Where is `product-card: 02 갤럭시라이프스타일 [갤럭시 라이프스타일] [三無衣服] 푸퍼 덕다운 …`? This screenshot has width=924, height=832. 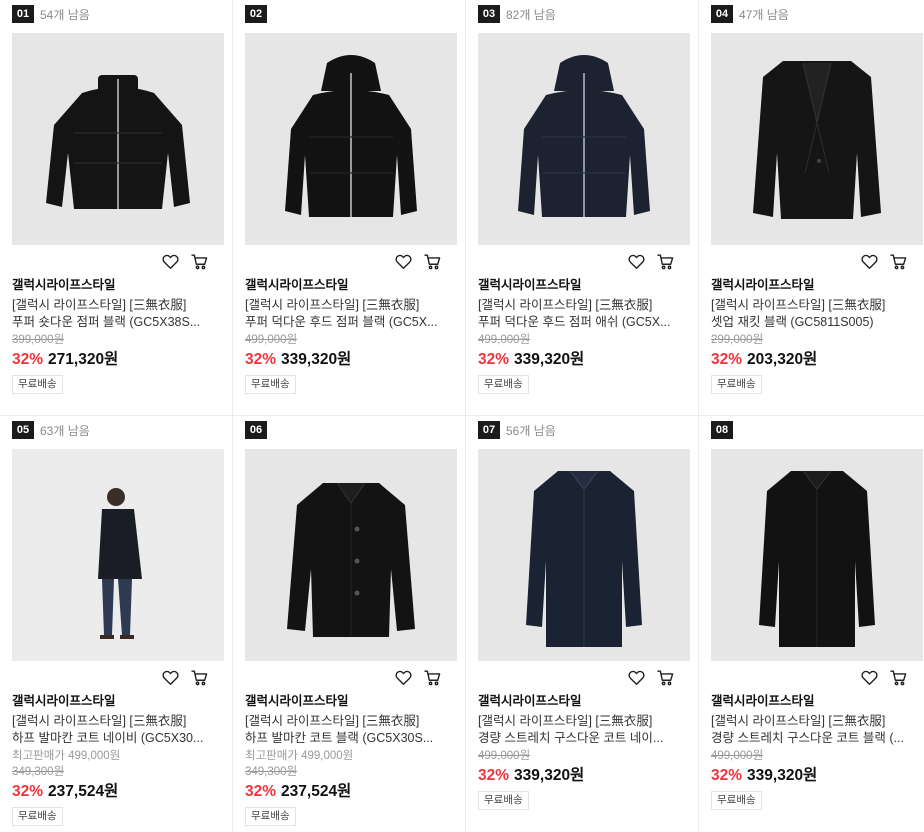 product-card: 02 갤럭시라이프스타일 [갤럭시 라이프스타일] [三無衣服] 푸퍼 덕다운 … is located at coordinates (349, 208).